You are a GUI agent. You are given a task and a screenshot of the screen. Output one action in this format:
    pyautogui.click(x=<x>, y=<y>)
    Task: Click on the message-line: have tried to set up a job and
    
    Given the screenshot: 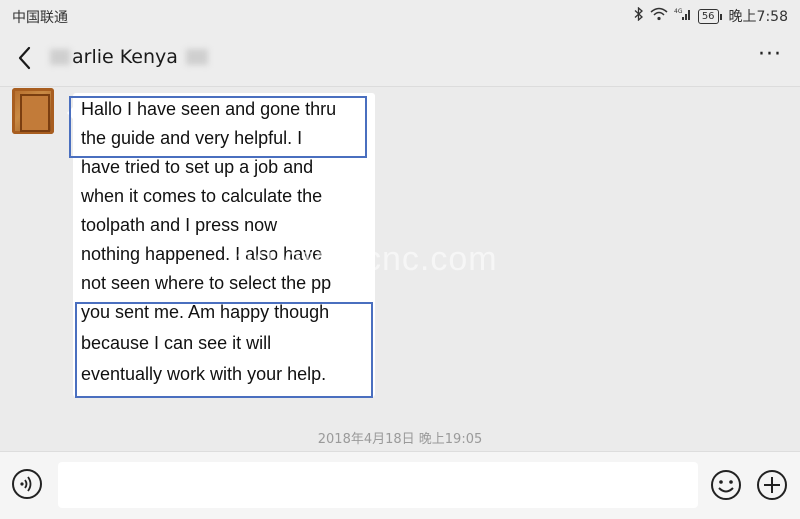 What is the action you would take?
    pyautogui.click(x=197, y=167)
    